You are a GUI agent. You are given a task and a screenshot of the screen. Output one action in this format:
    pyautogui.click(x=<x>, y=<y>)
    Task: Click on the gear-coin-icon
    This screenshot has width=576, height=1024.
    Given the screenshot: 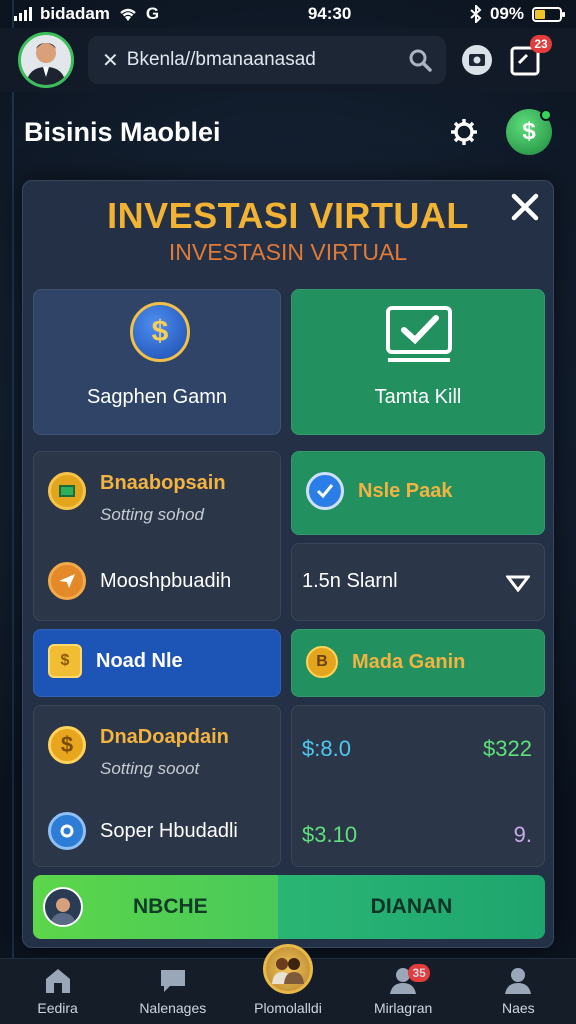 What is the action you would take?
    pyautogui.click(x=67, y=831)
    